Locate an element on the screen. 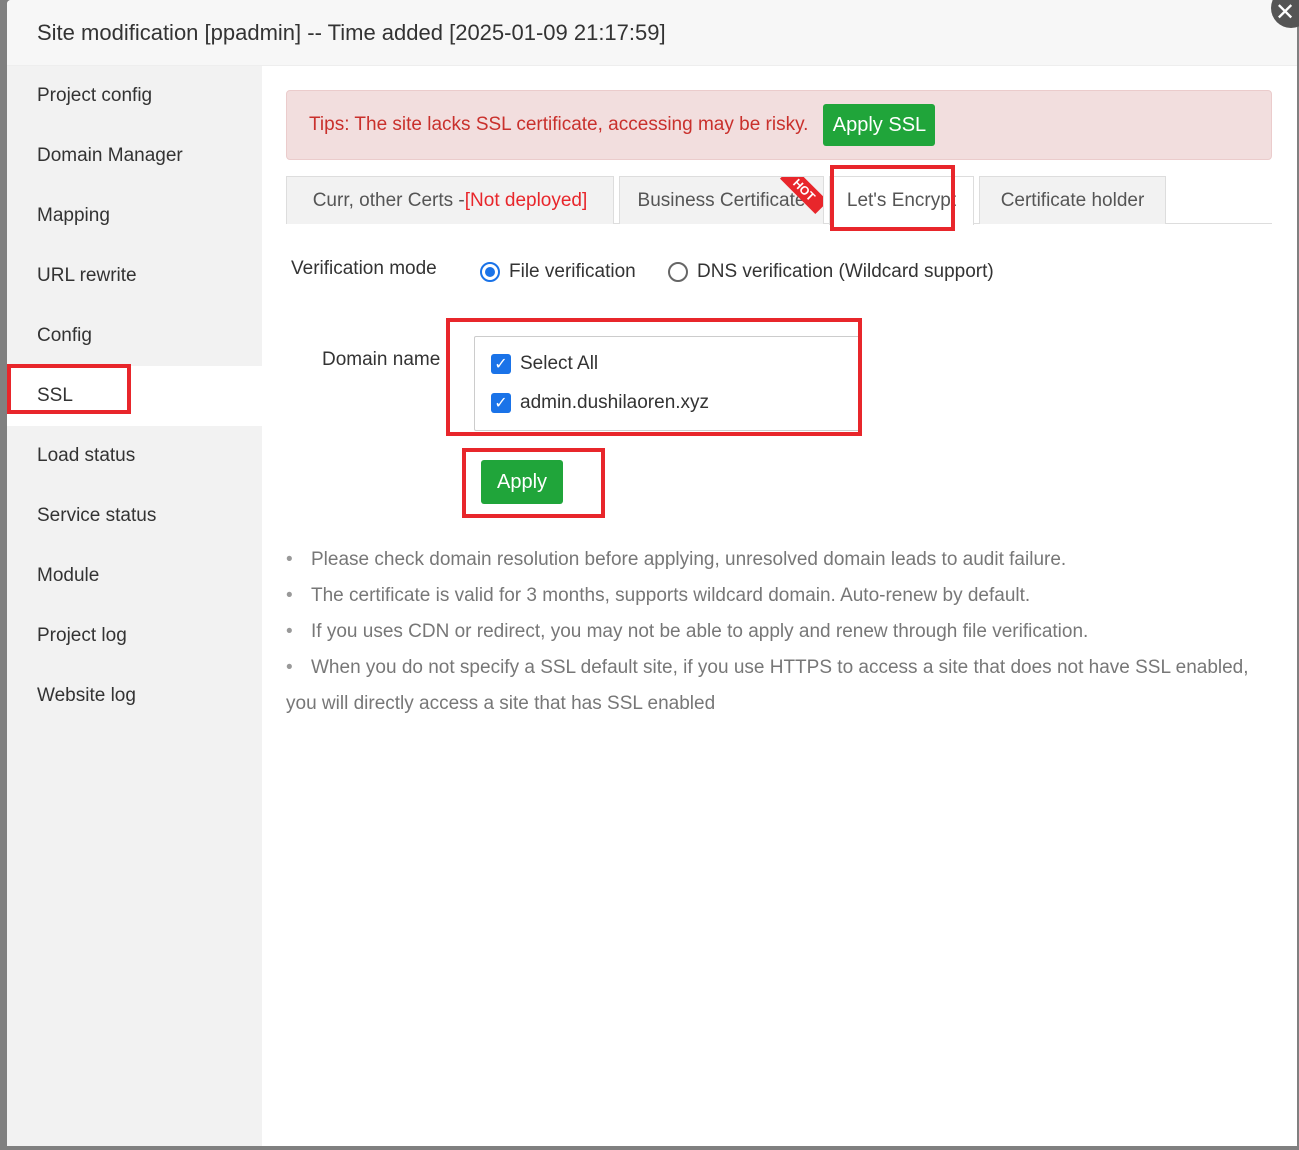  tab-label: Business Certificate is located at coordinates (721, 200).